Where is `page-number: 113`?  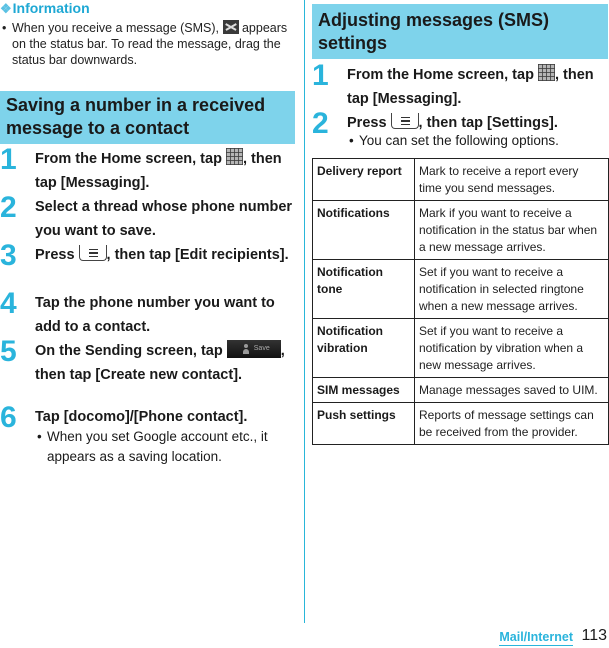
page-number: 113 is located at coordinates (594, 635).